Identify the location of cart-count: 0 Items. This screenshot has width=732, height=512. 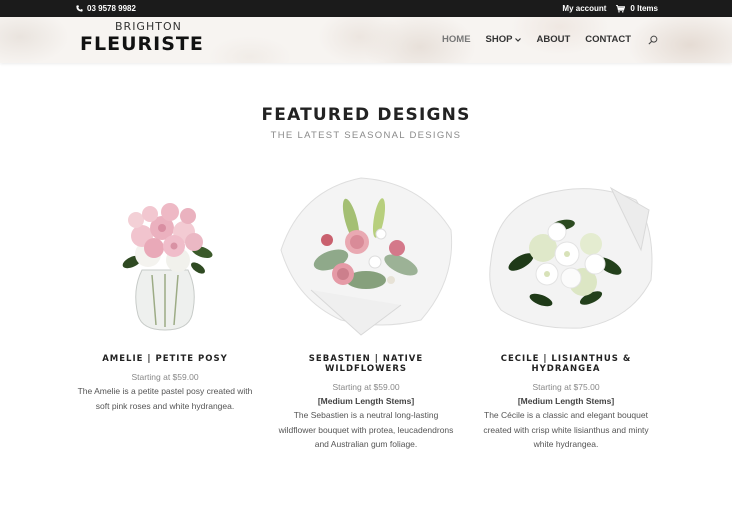
(644, 8).